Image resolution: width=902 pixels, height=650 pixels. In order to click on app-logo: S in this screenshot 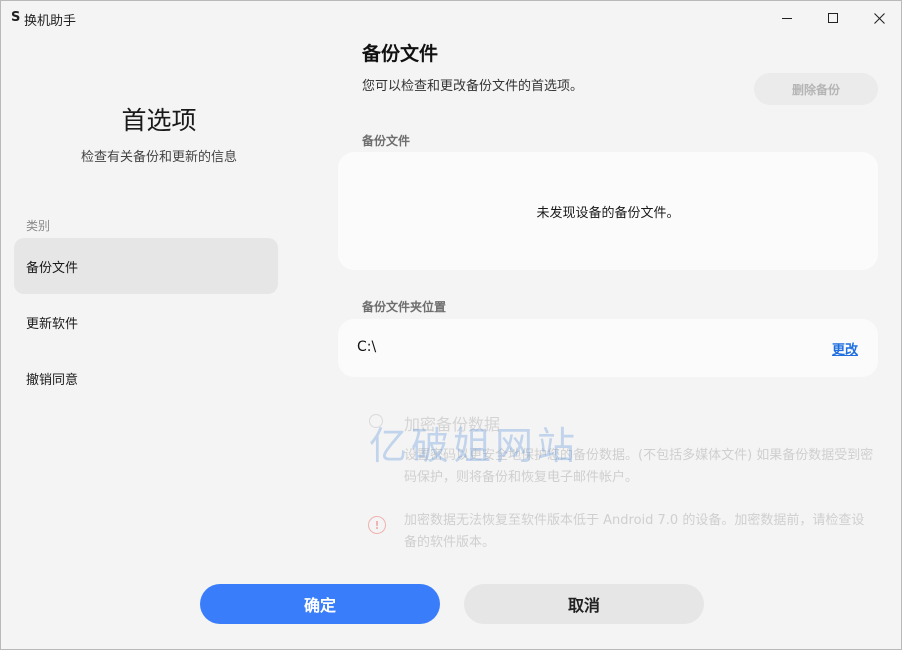, I will do `click(16, 17)`.